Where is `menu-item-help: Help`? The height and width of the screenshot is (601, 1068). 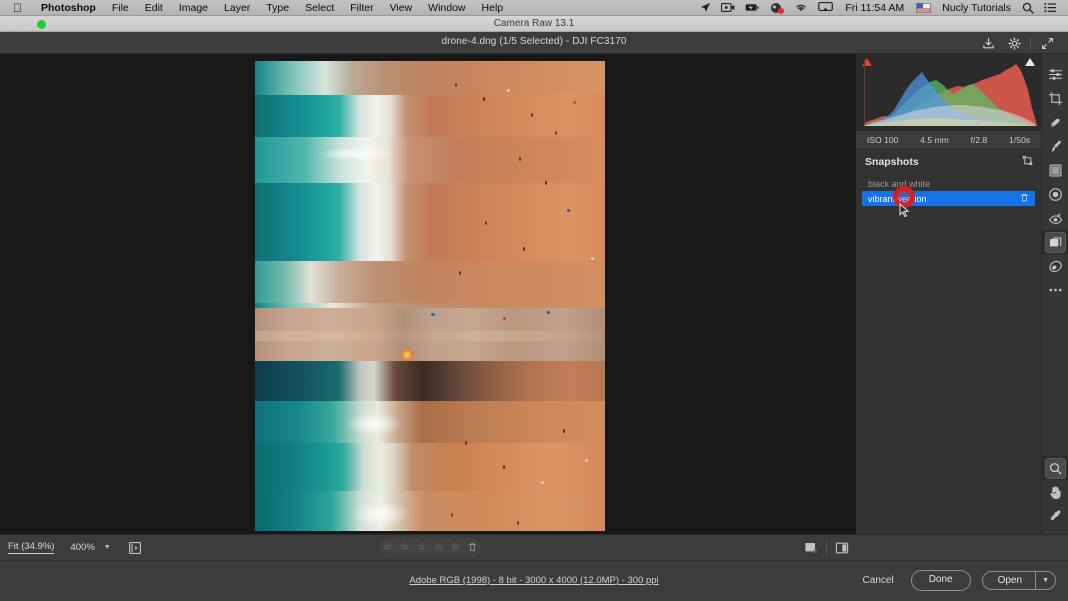 menu-item-help: Help is located at coordinates (493, 8).